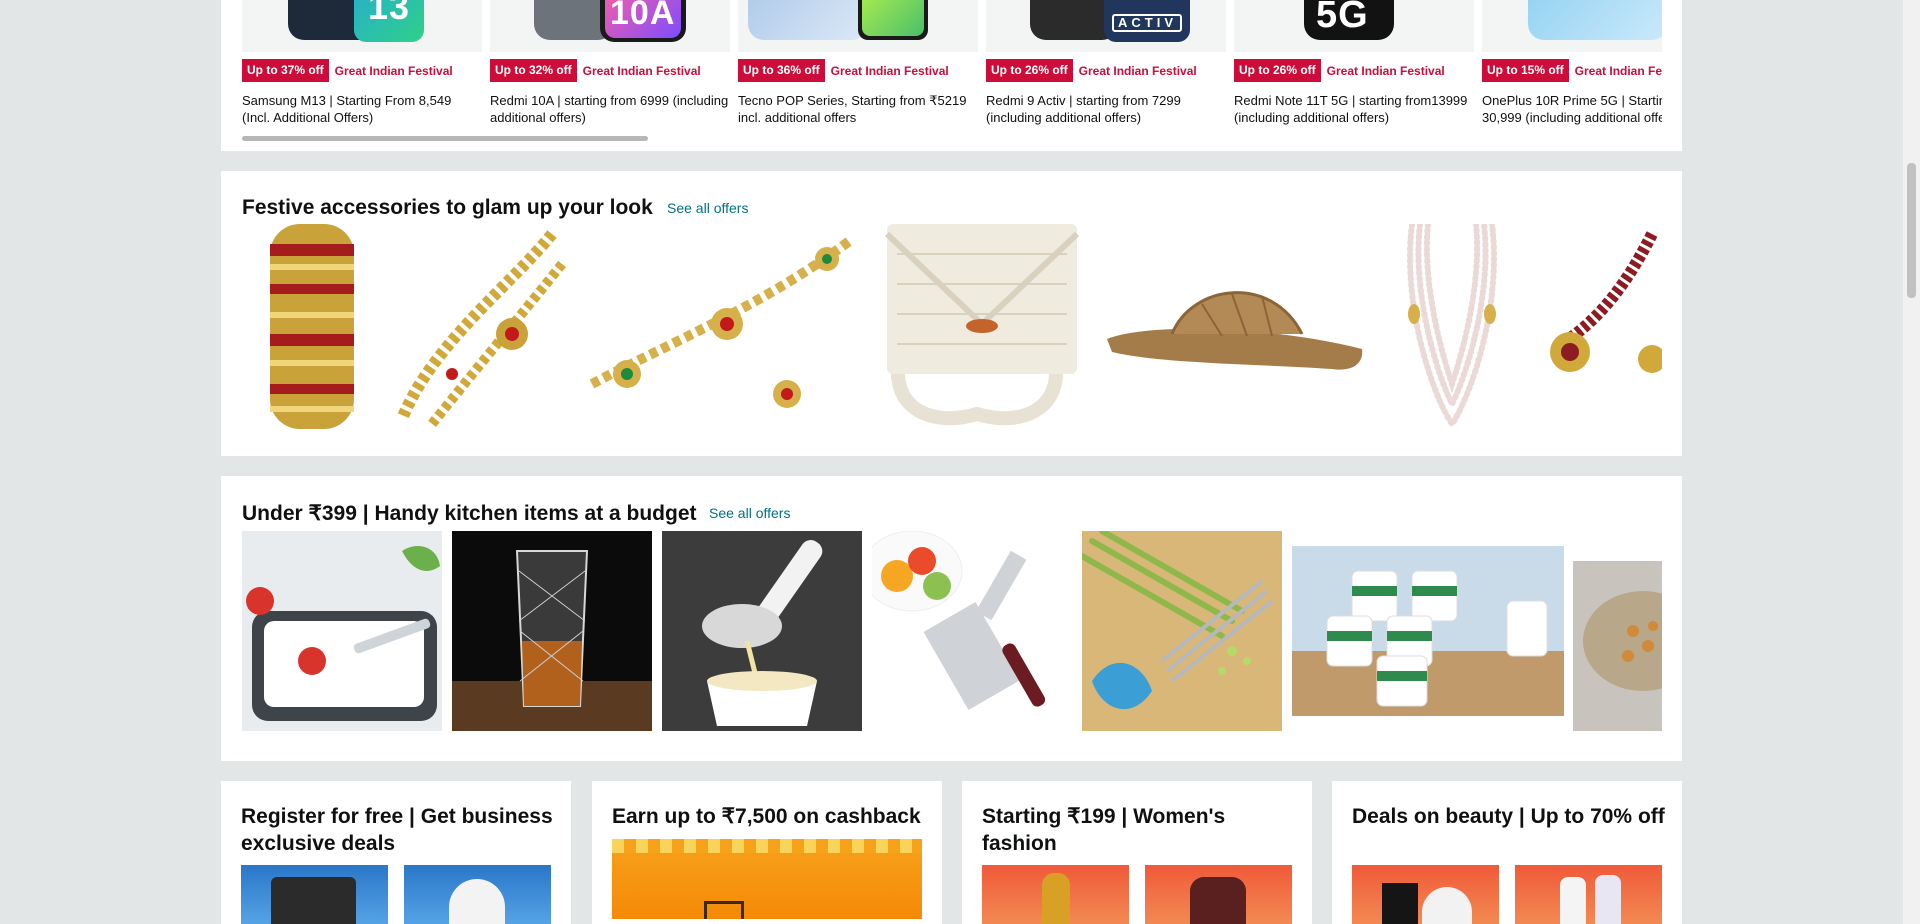 The width and height of the screenshot is (1920, 924). I want to click on maroon-necklace-image, so click(1597, 326).